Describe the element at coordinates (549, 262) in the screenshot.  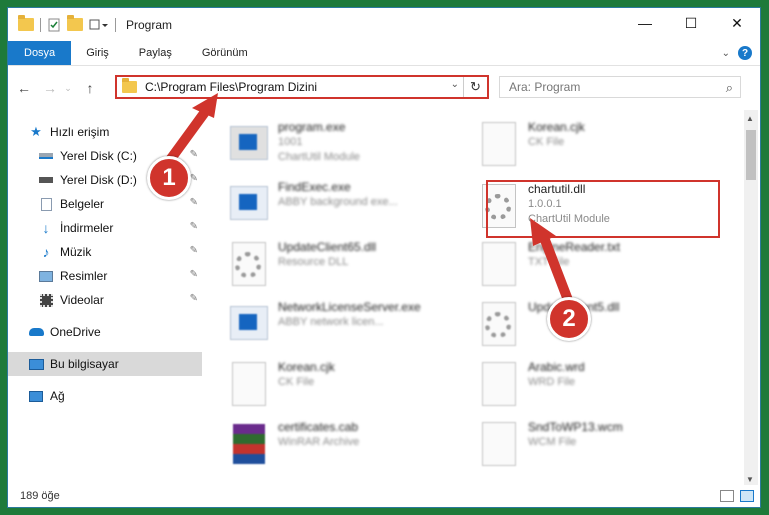
I see `file-detail: TXT File` at that location.